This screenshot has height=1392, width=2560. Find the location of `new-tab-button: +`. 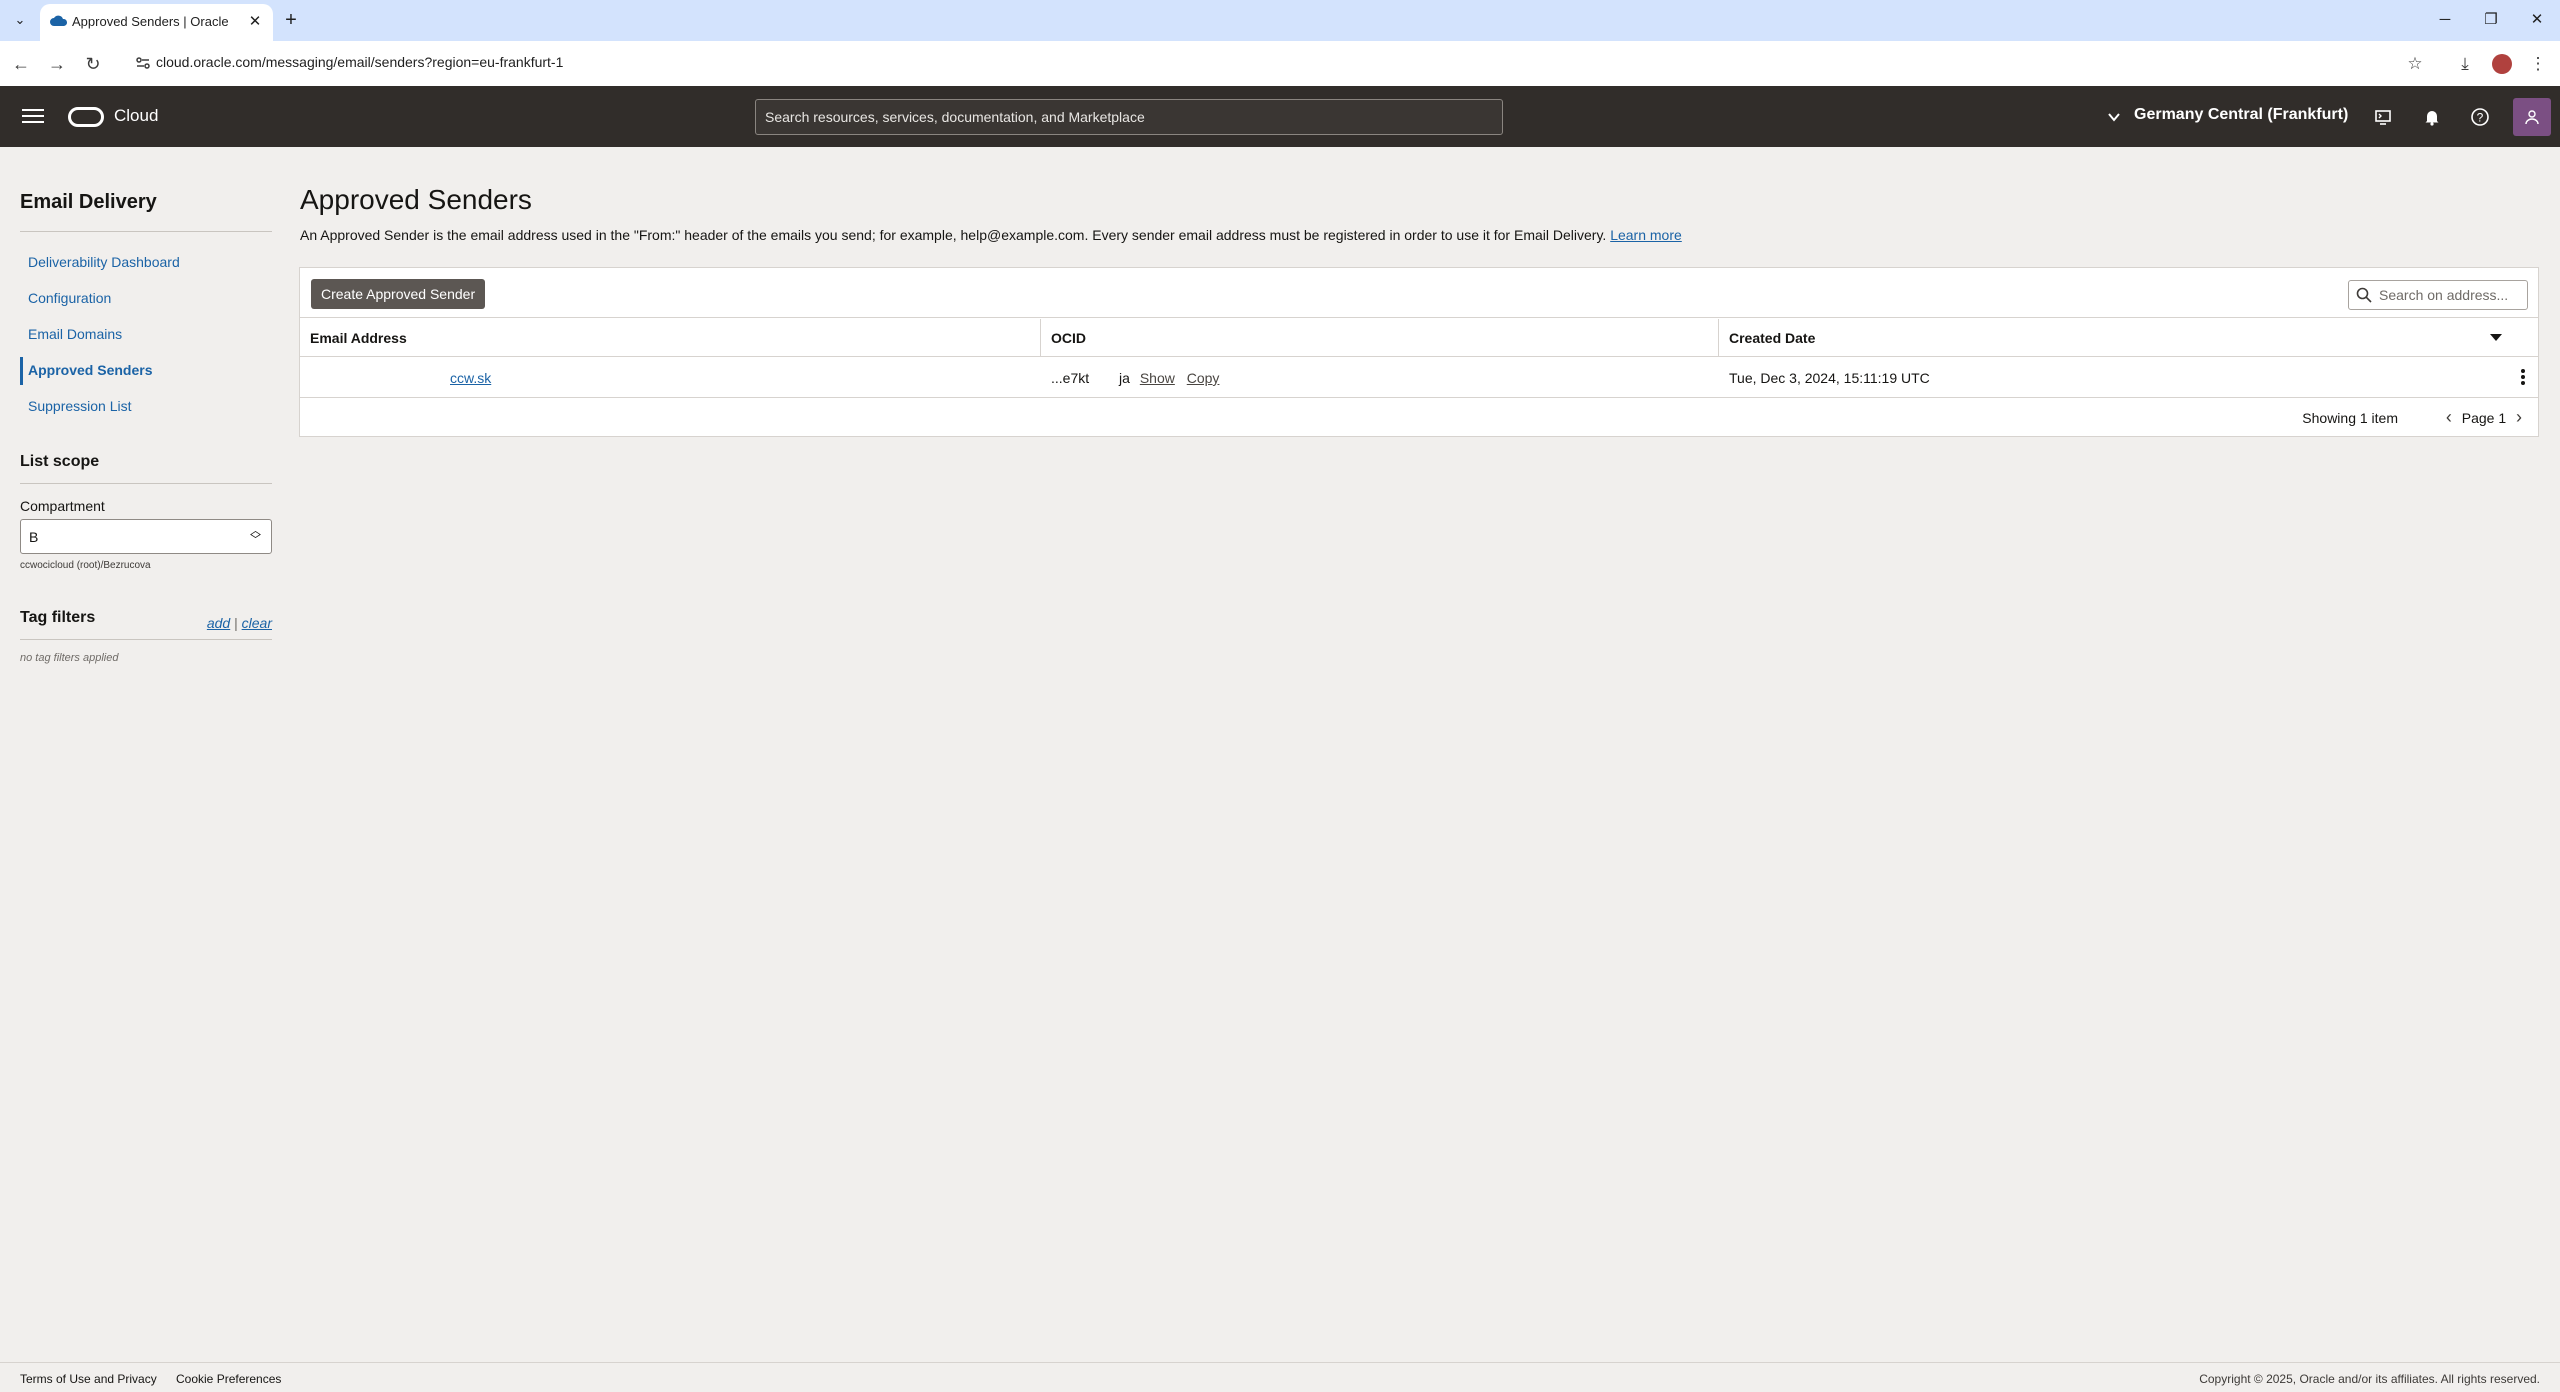

new-tab-button: + is located at coordinates (291, 20).